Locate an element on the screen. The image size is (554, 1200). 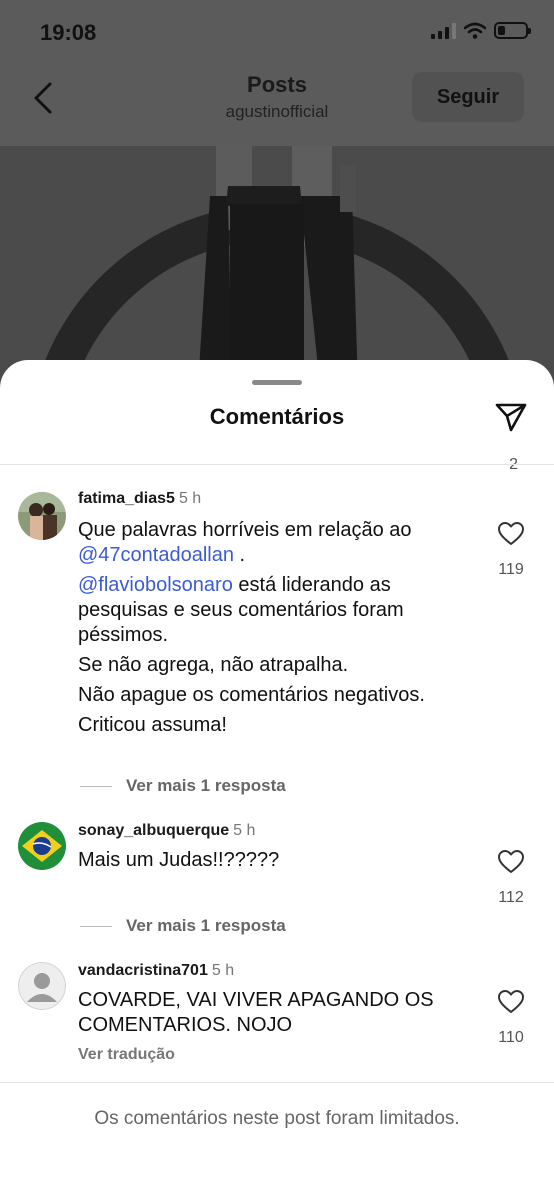
like-count: 110 is located at coordinates (511, 1037).